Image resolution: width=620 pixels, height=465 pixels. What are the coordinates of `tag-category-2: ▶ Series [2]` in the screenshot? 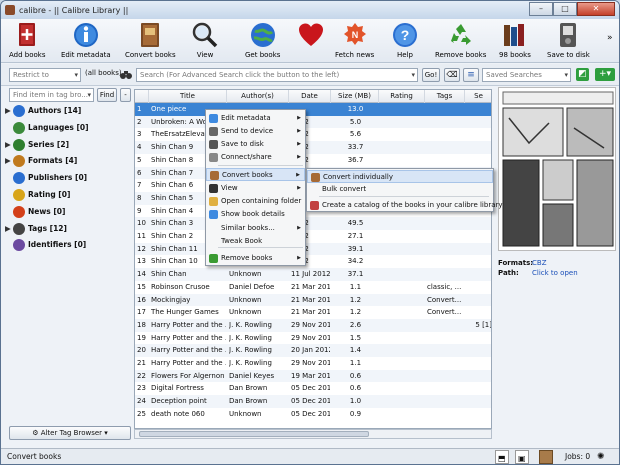 It's located at (37, 145).